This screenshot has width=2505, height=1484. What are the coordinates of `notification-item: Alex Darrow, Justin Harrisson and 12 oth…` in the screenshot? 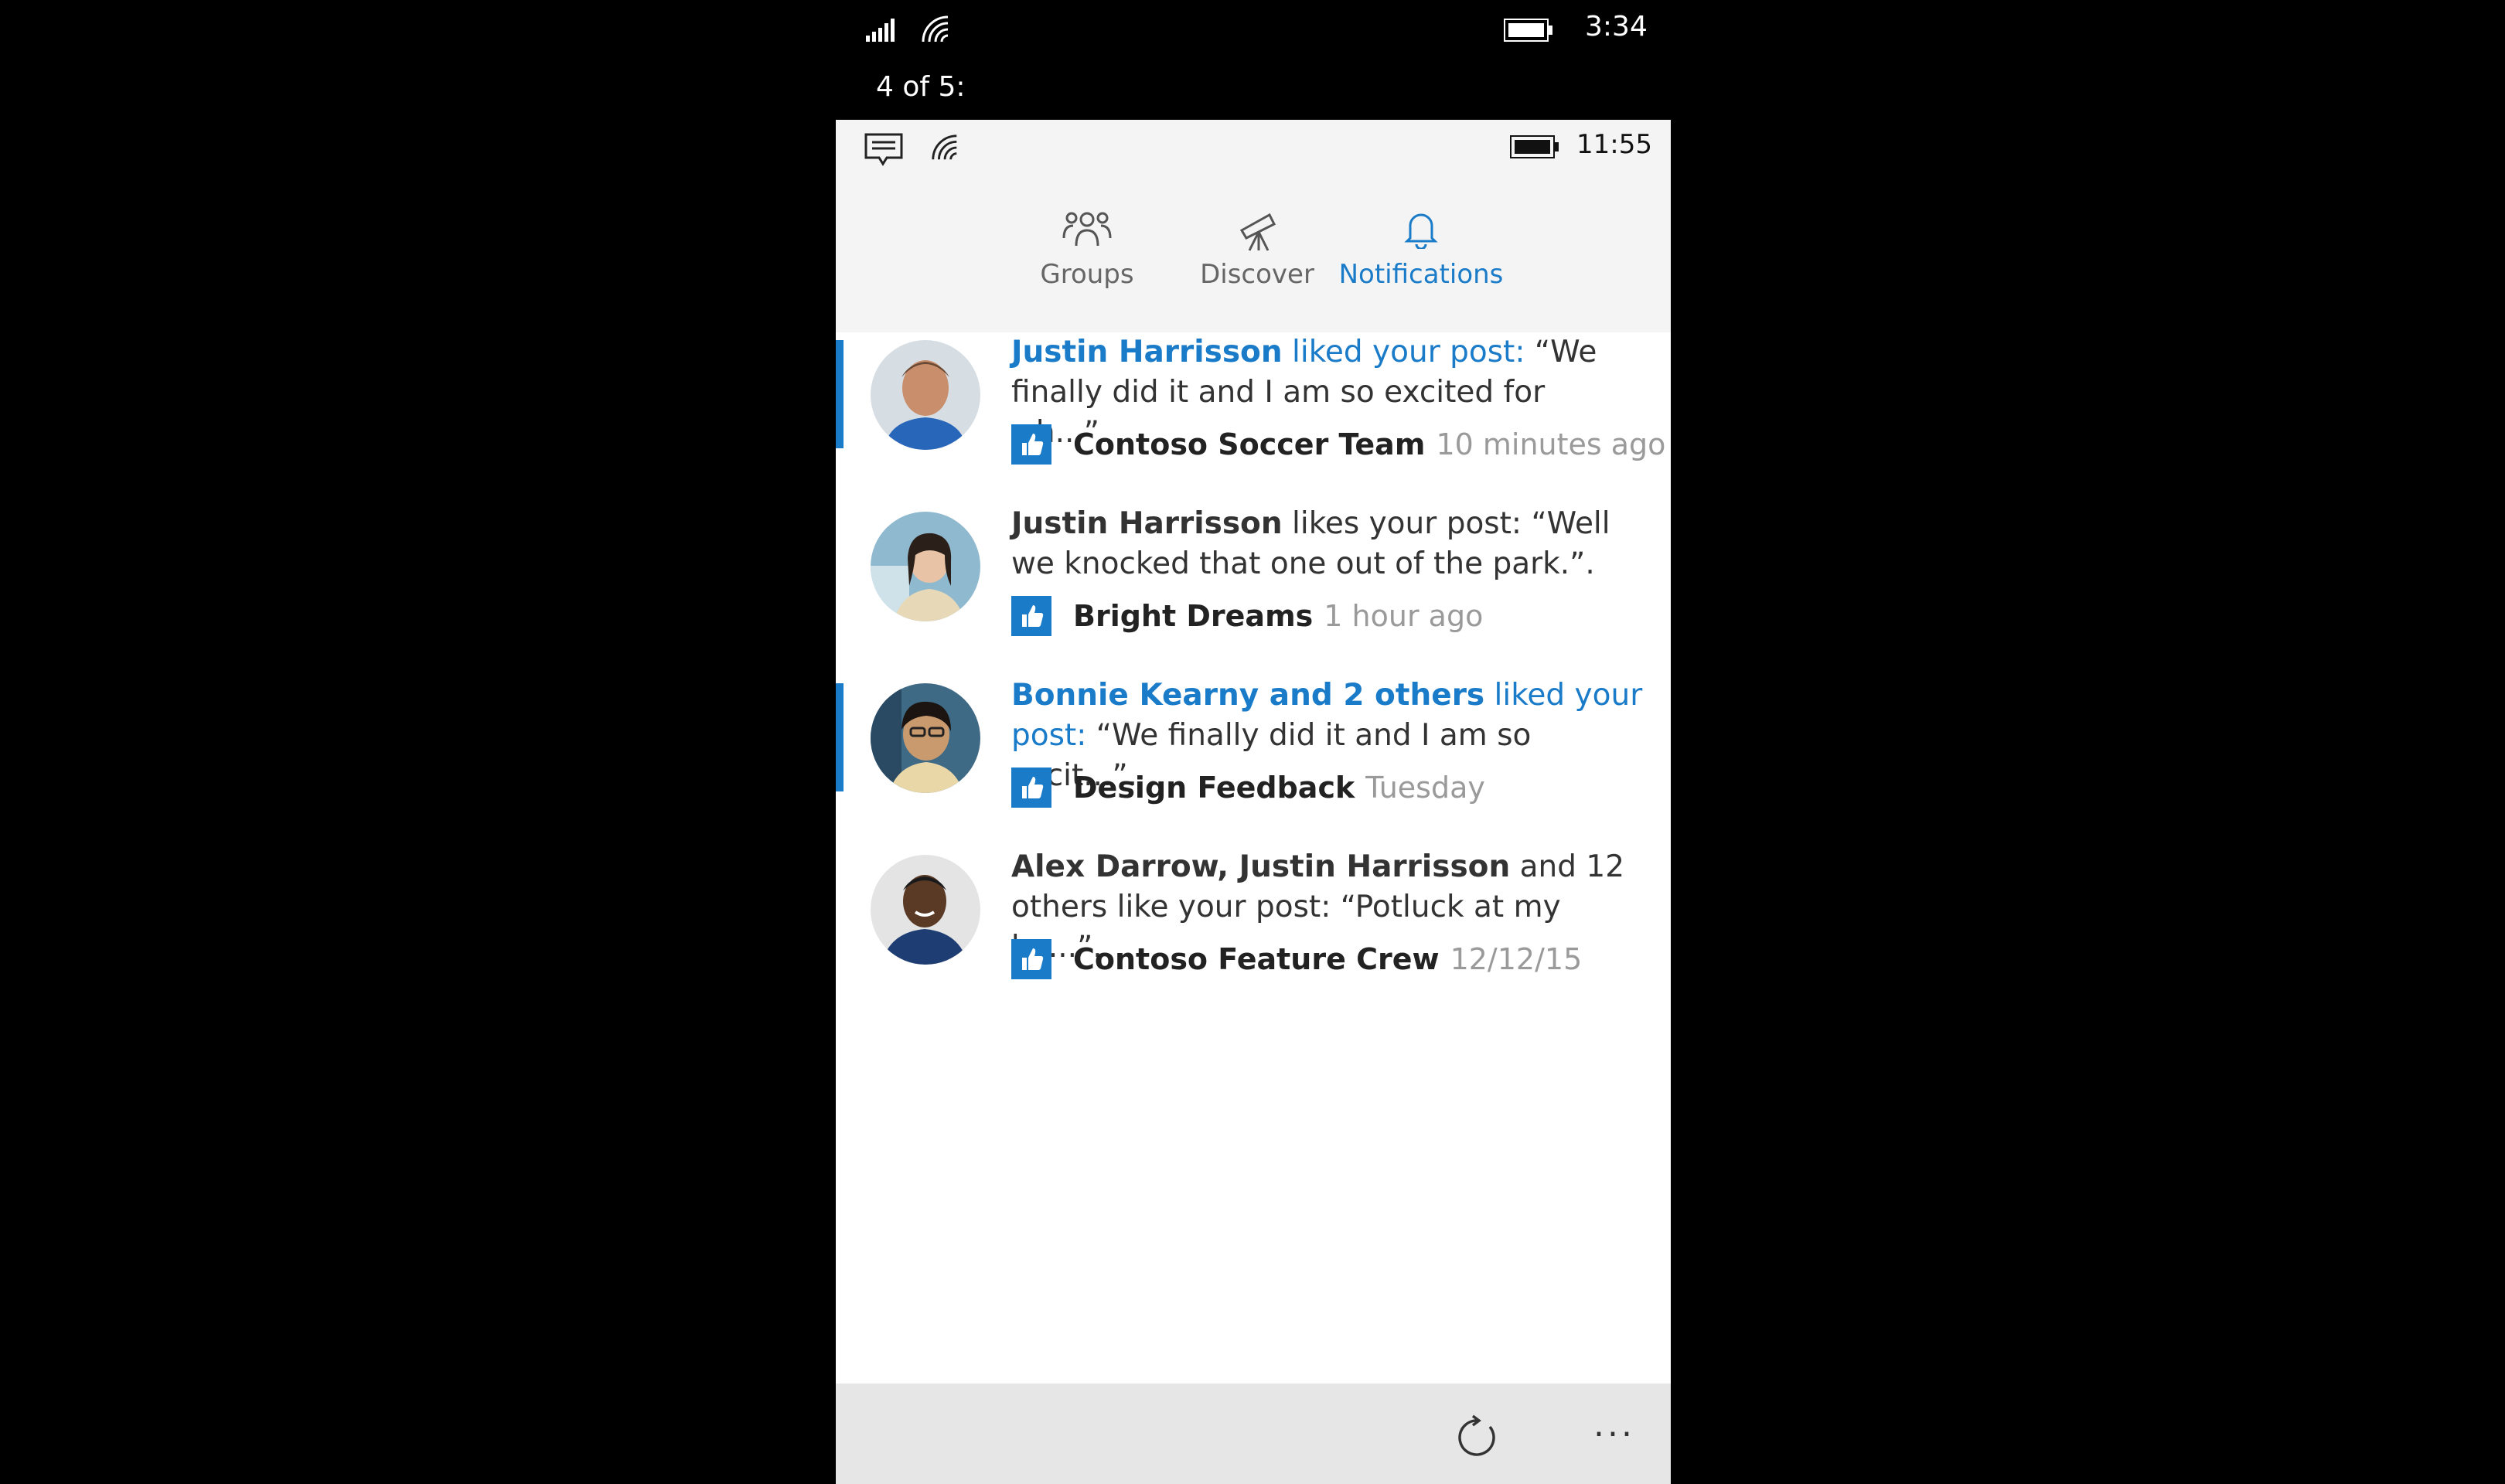 It's located at (1253, 924).